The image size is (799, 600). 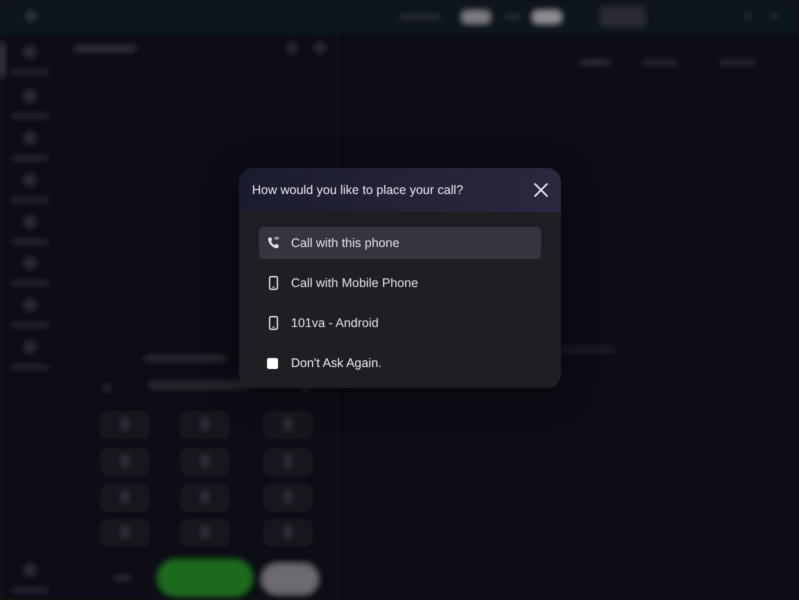 I want to click on checkbox, so click(x=272, y=363).